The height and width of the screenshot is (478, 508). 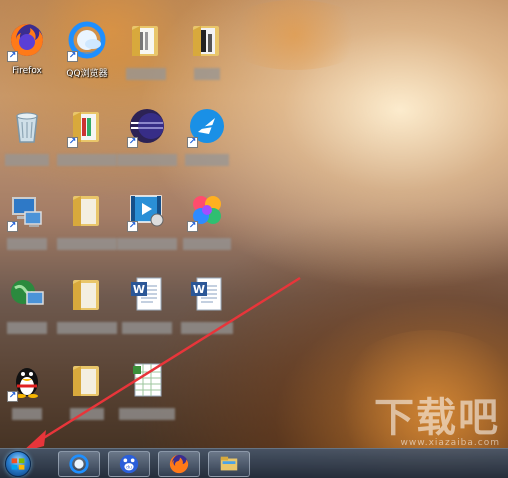 I want to click on desktop-icon-video-player: ↗, so click(x=147, y=226).